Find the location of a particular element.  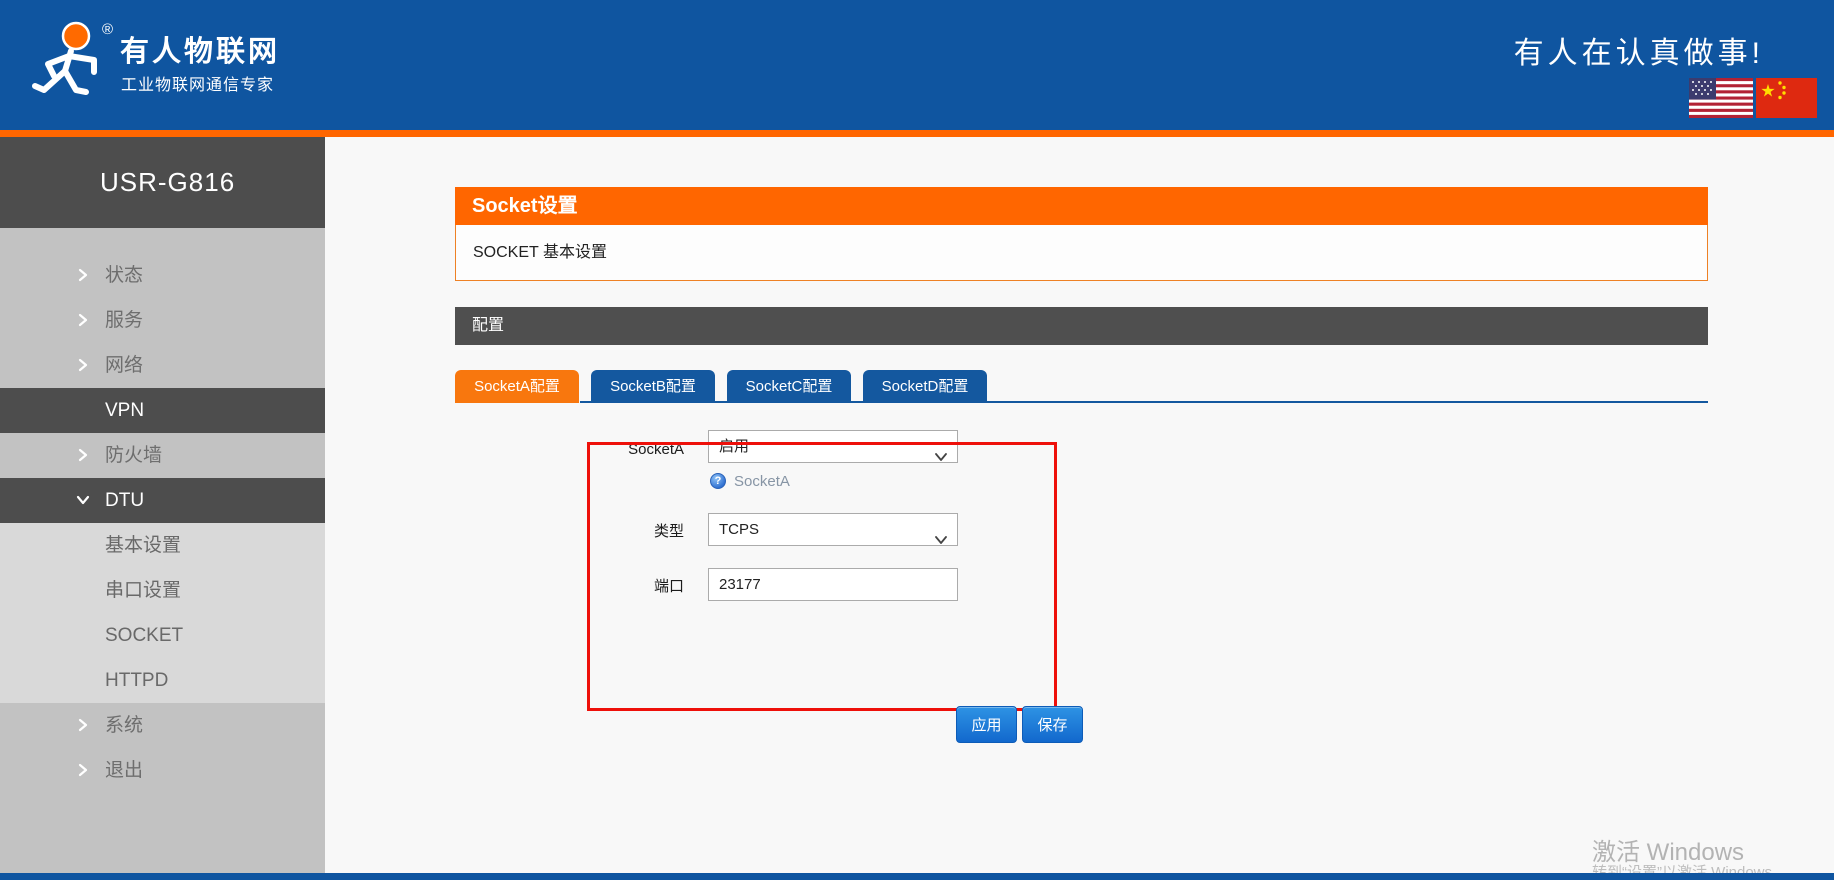

sidebar-item-vpn: VPN is located at coordinates (162, 410).